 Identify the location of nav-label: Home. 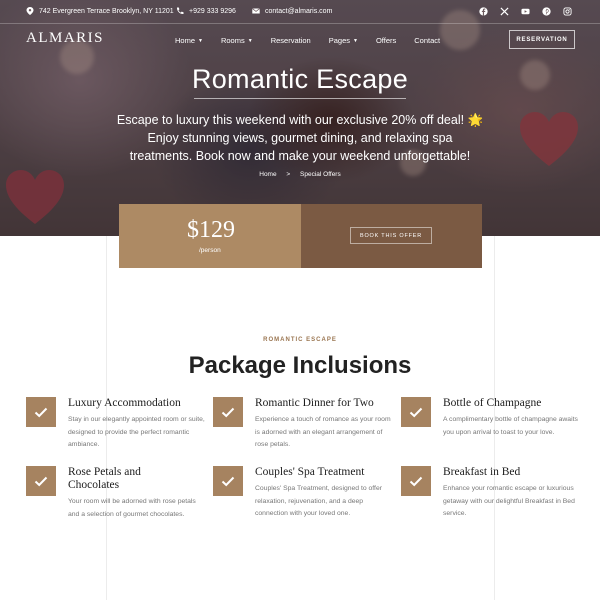
(185, 40).